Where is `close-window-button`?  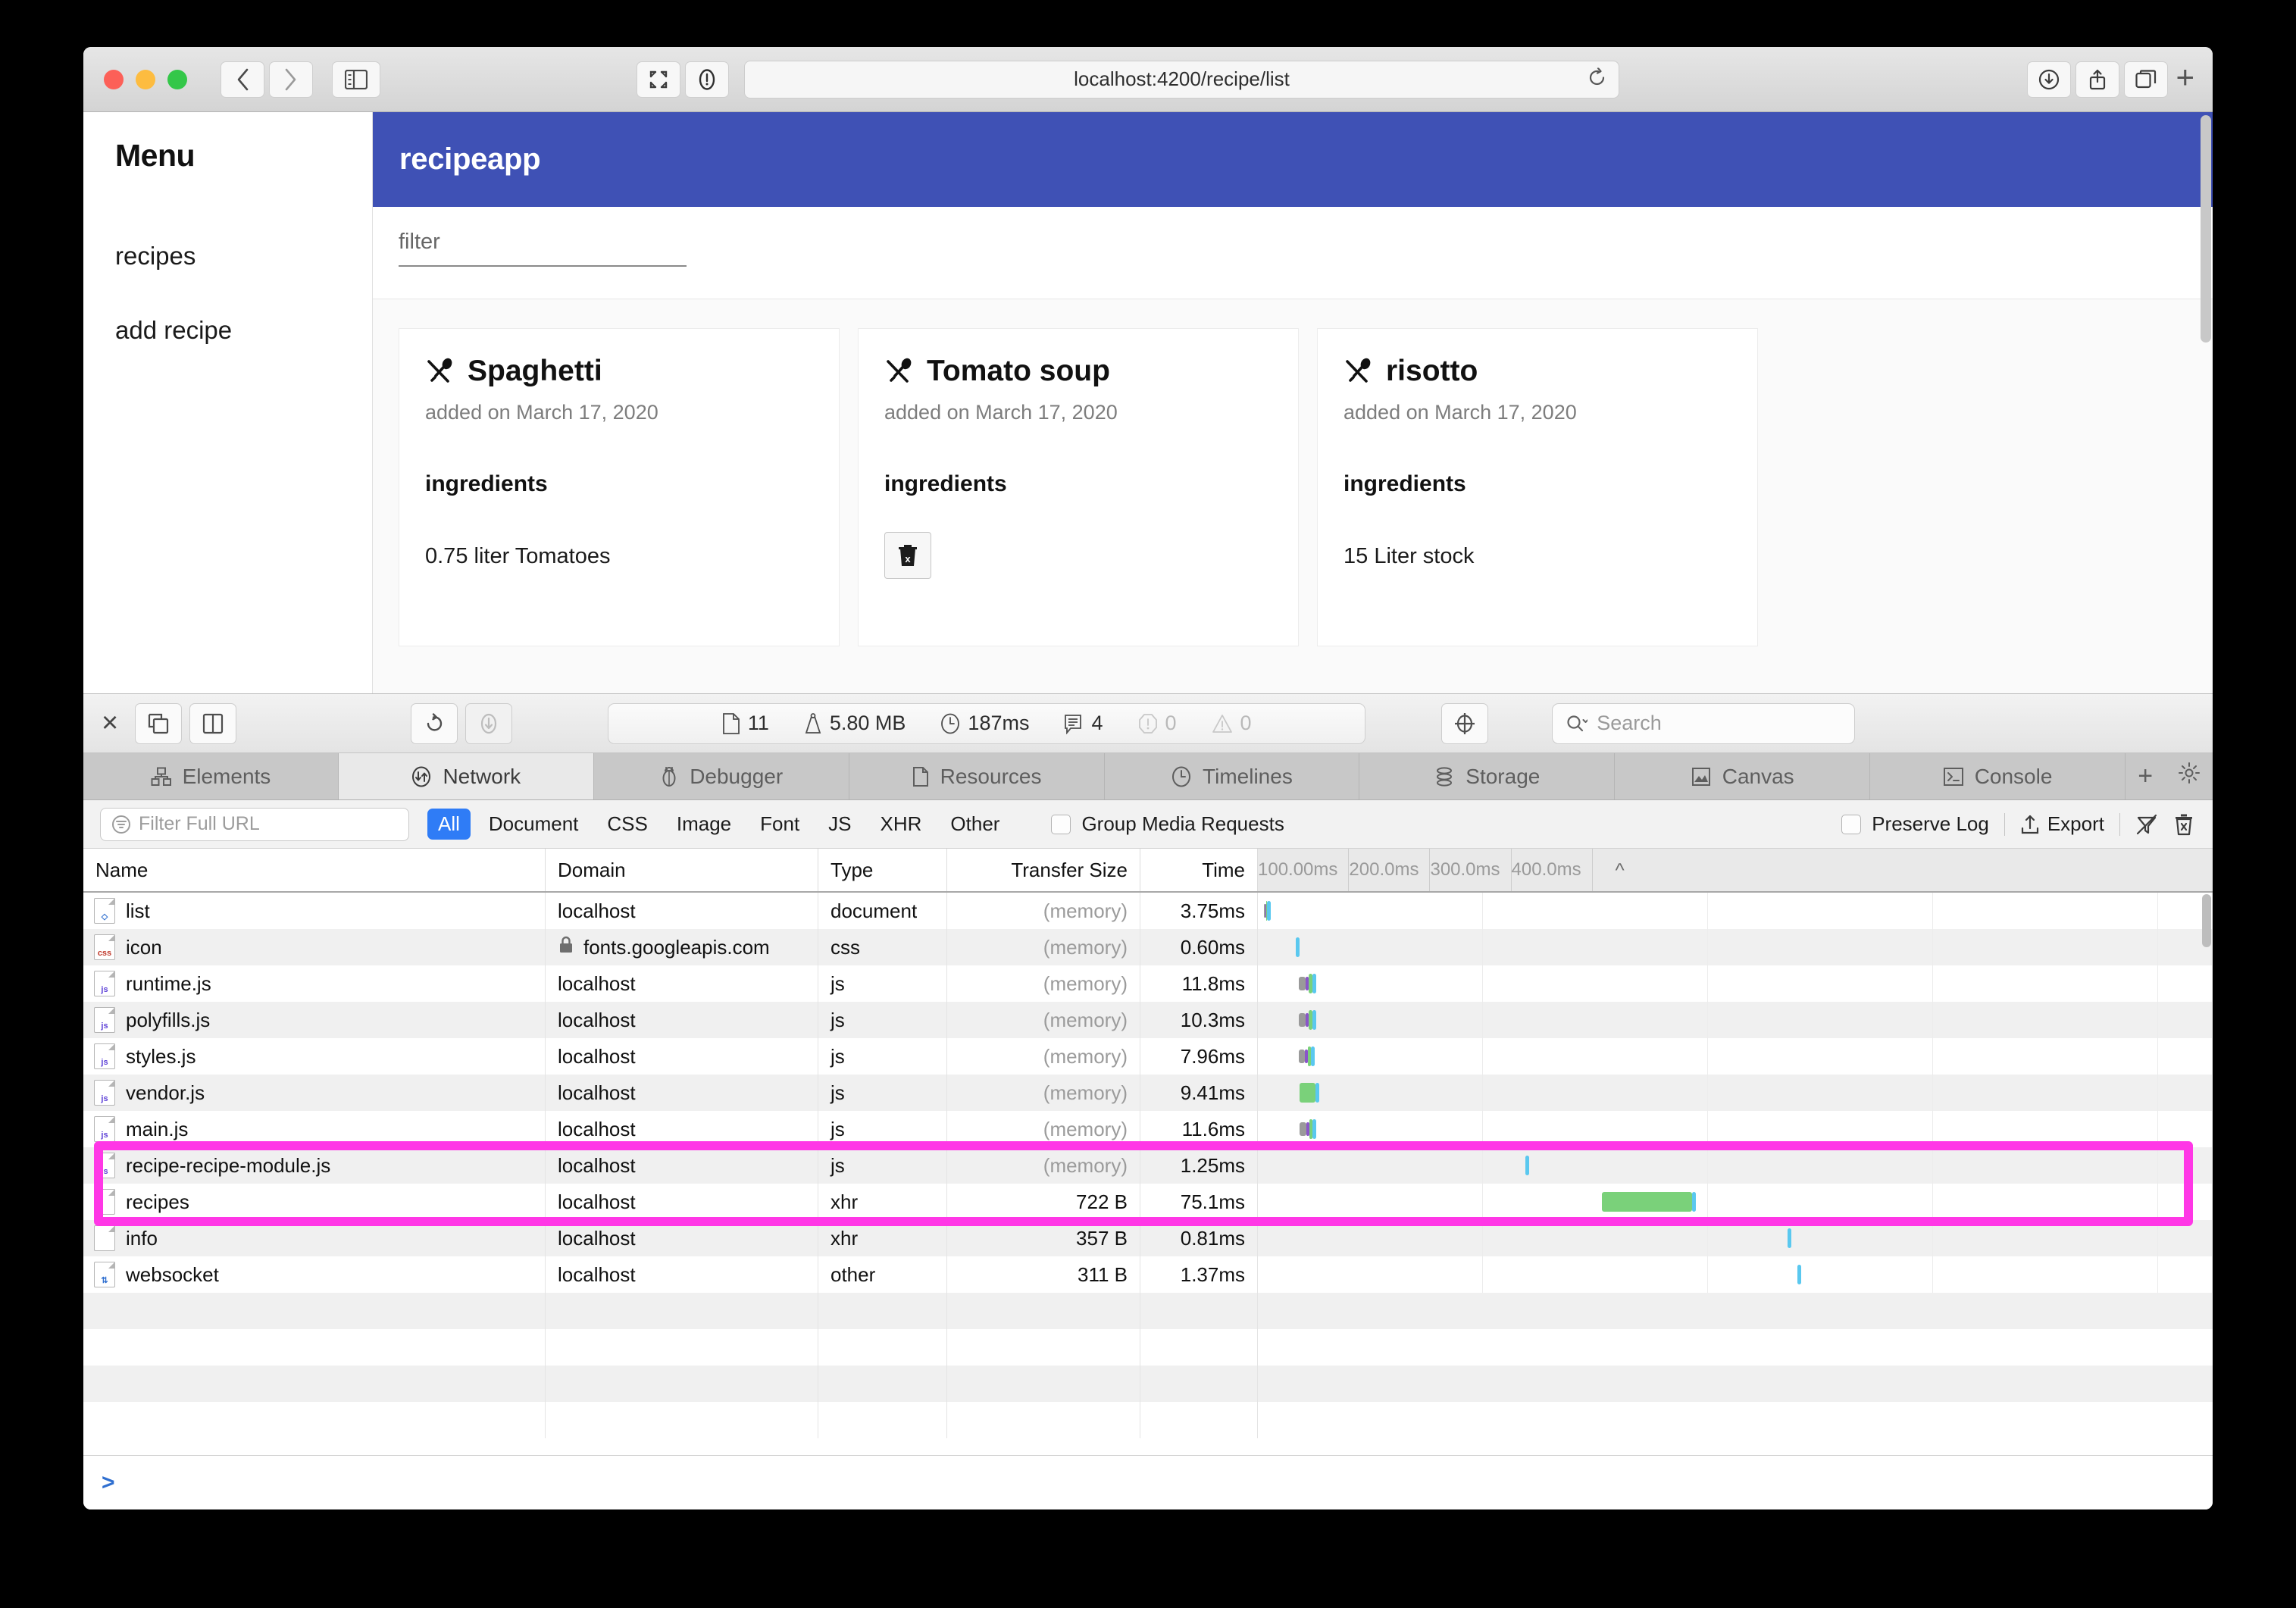
close-window-button is located at coordinates (114, 79).